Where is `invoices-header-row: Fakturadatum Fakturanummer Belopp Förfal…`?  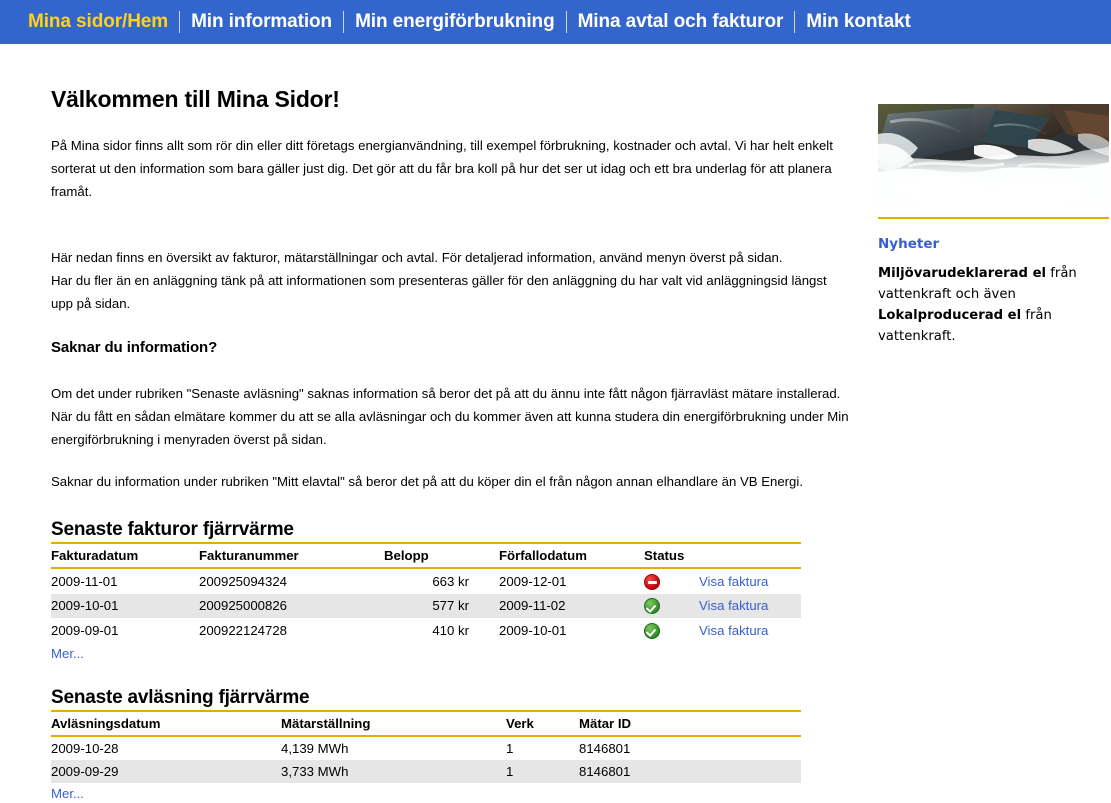
invoices-header-row: Fakturadatum Fakturanummer Belopp Förfal… is located at coordinates (426, 556).